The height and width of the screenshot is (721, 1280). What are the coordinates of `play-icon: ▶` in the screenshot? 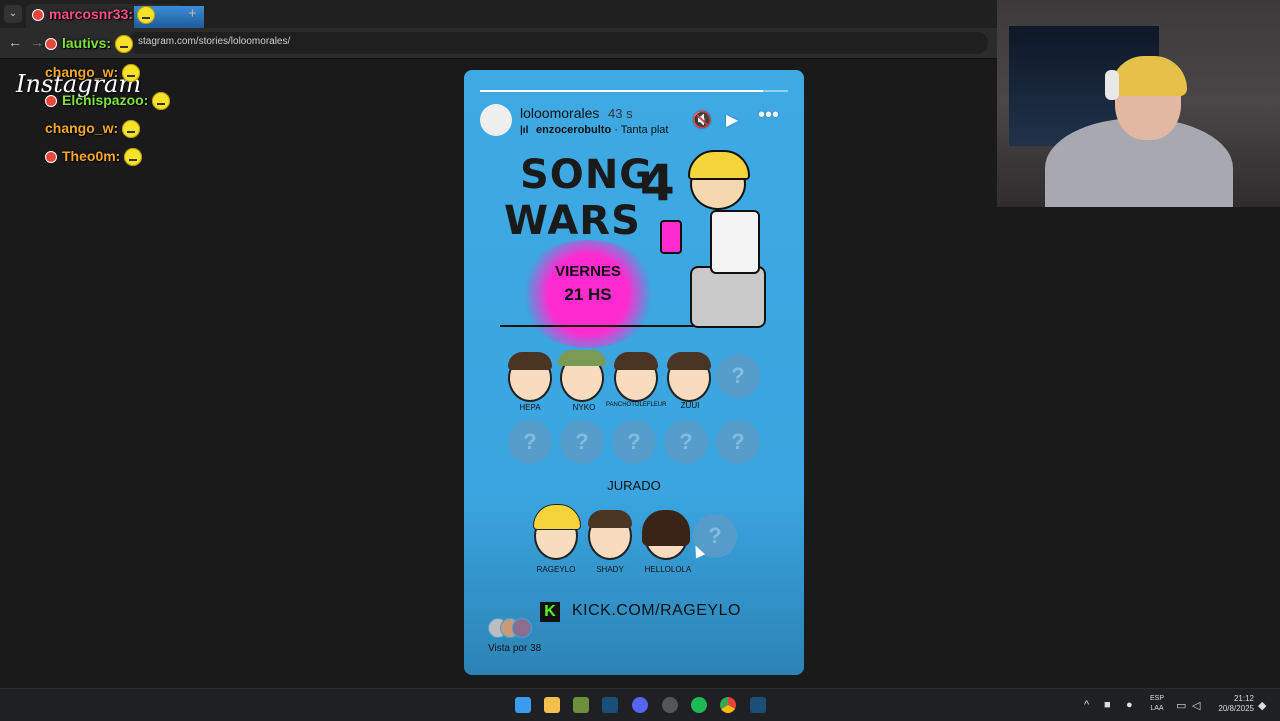 It's located at (732, 120).